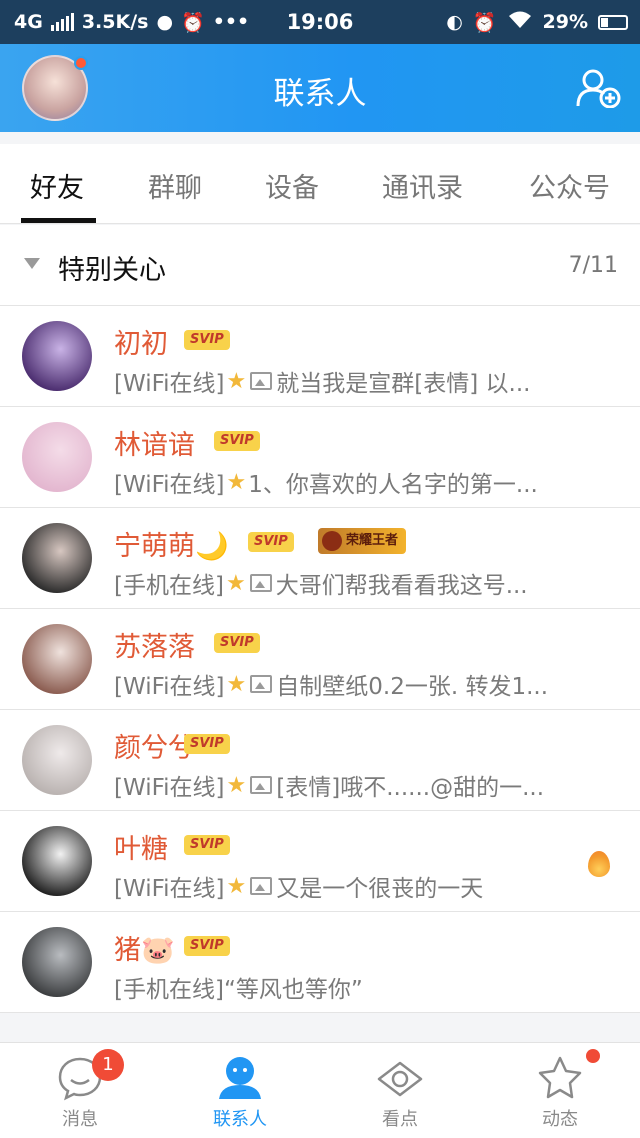 The height and width of the screenshot is (1138, 640). I want to click on nav-label: 消息, so click(80, 1119).